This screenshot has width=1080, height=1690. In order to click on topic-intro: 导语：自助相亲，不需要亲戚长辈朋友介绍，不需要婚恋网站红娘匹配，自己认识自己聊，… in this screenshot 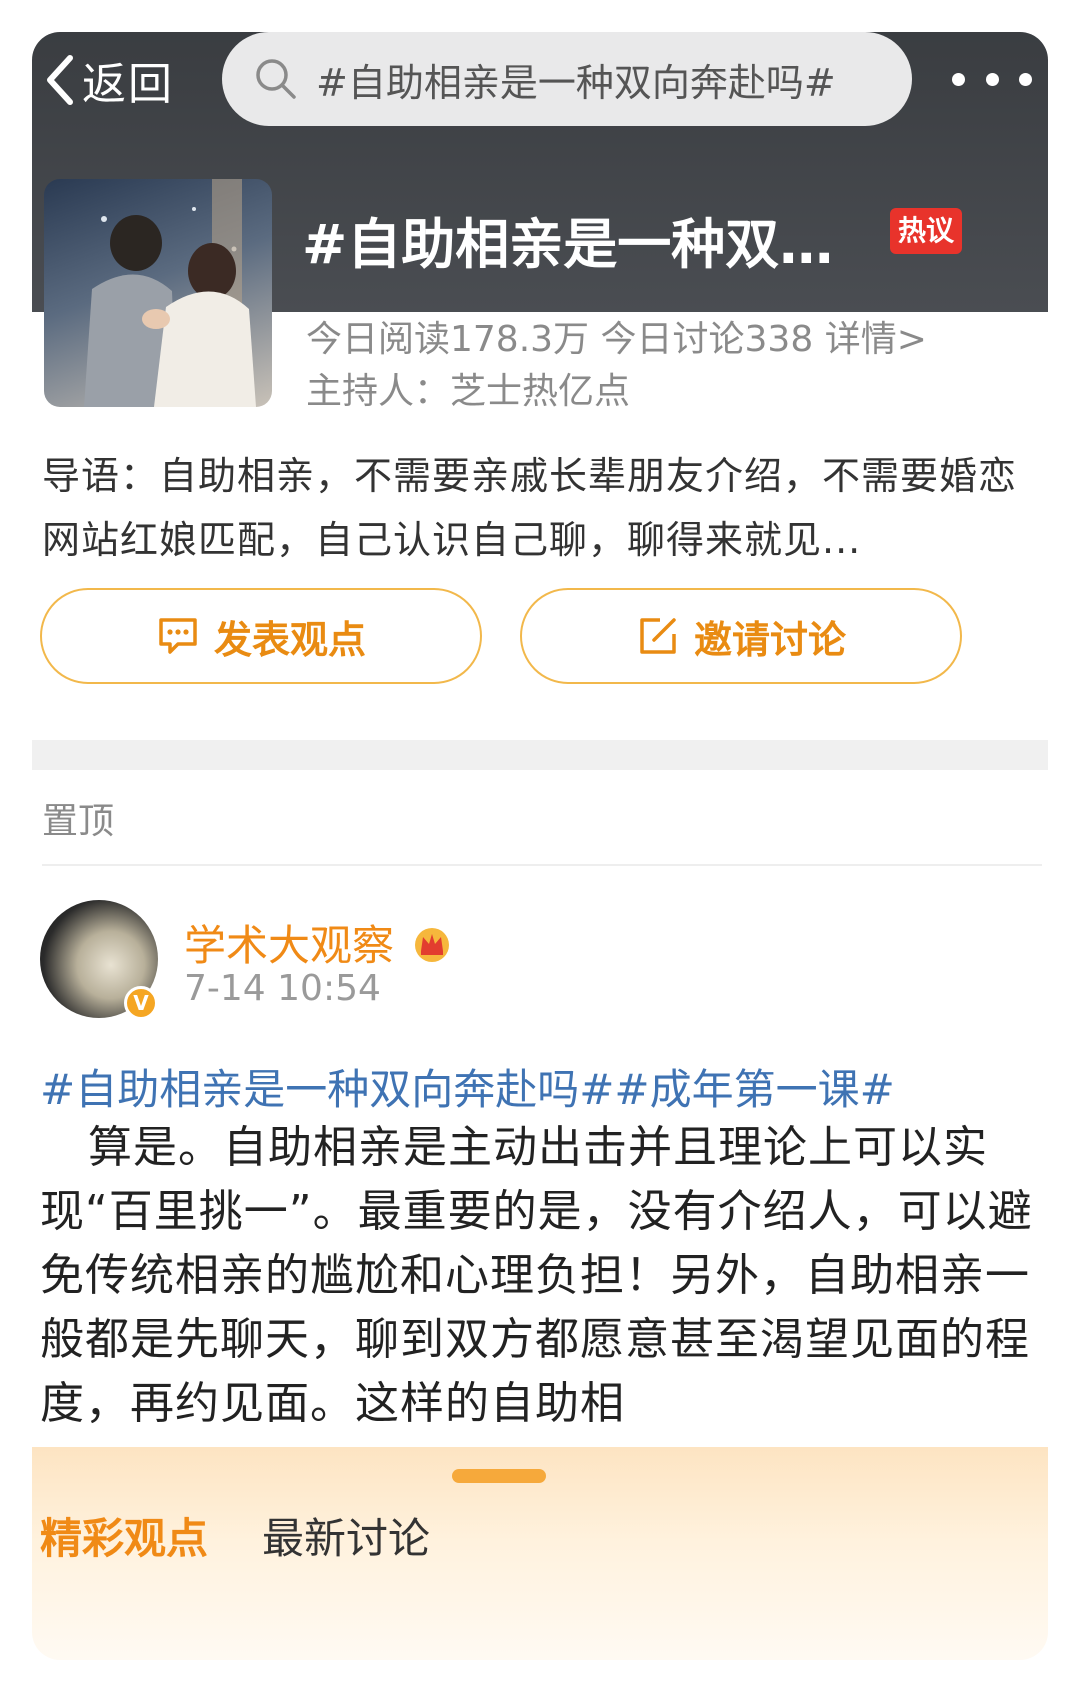, I will do `click(540, 508)`.